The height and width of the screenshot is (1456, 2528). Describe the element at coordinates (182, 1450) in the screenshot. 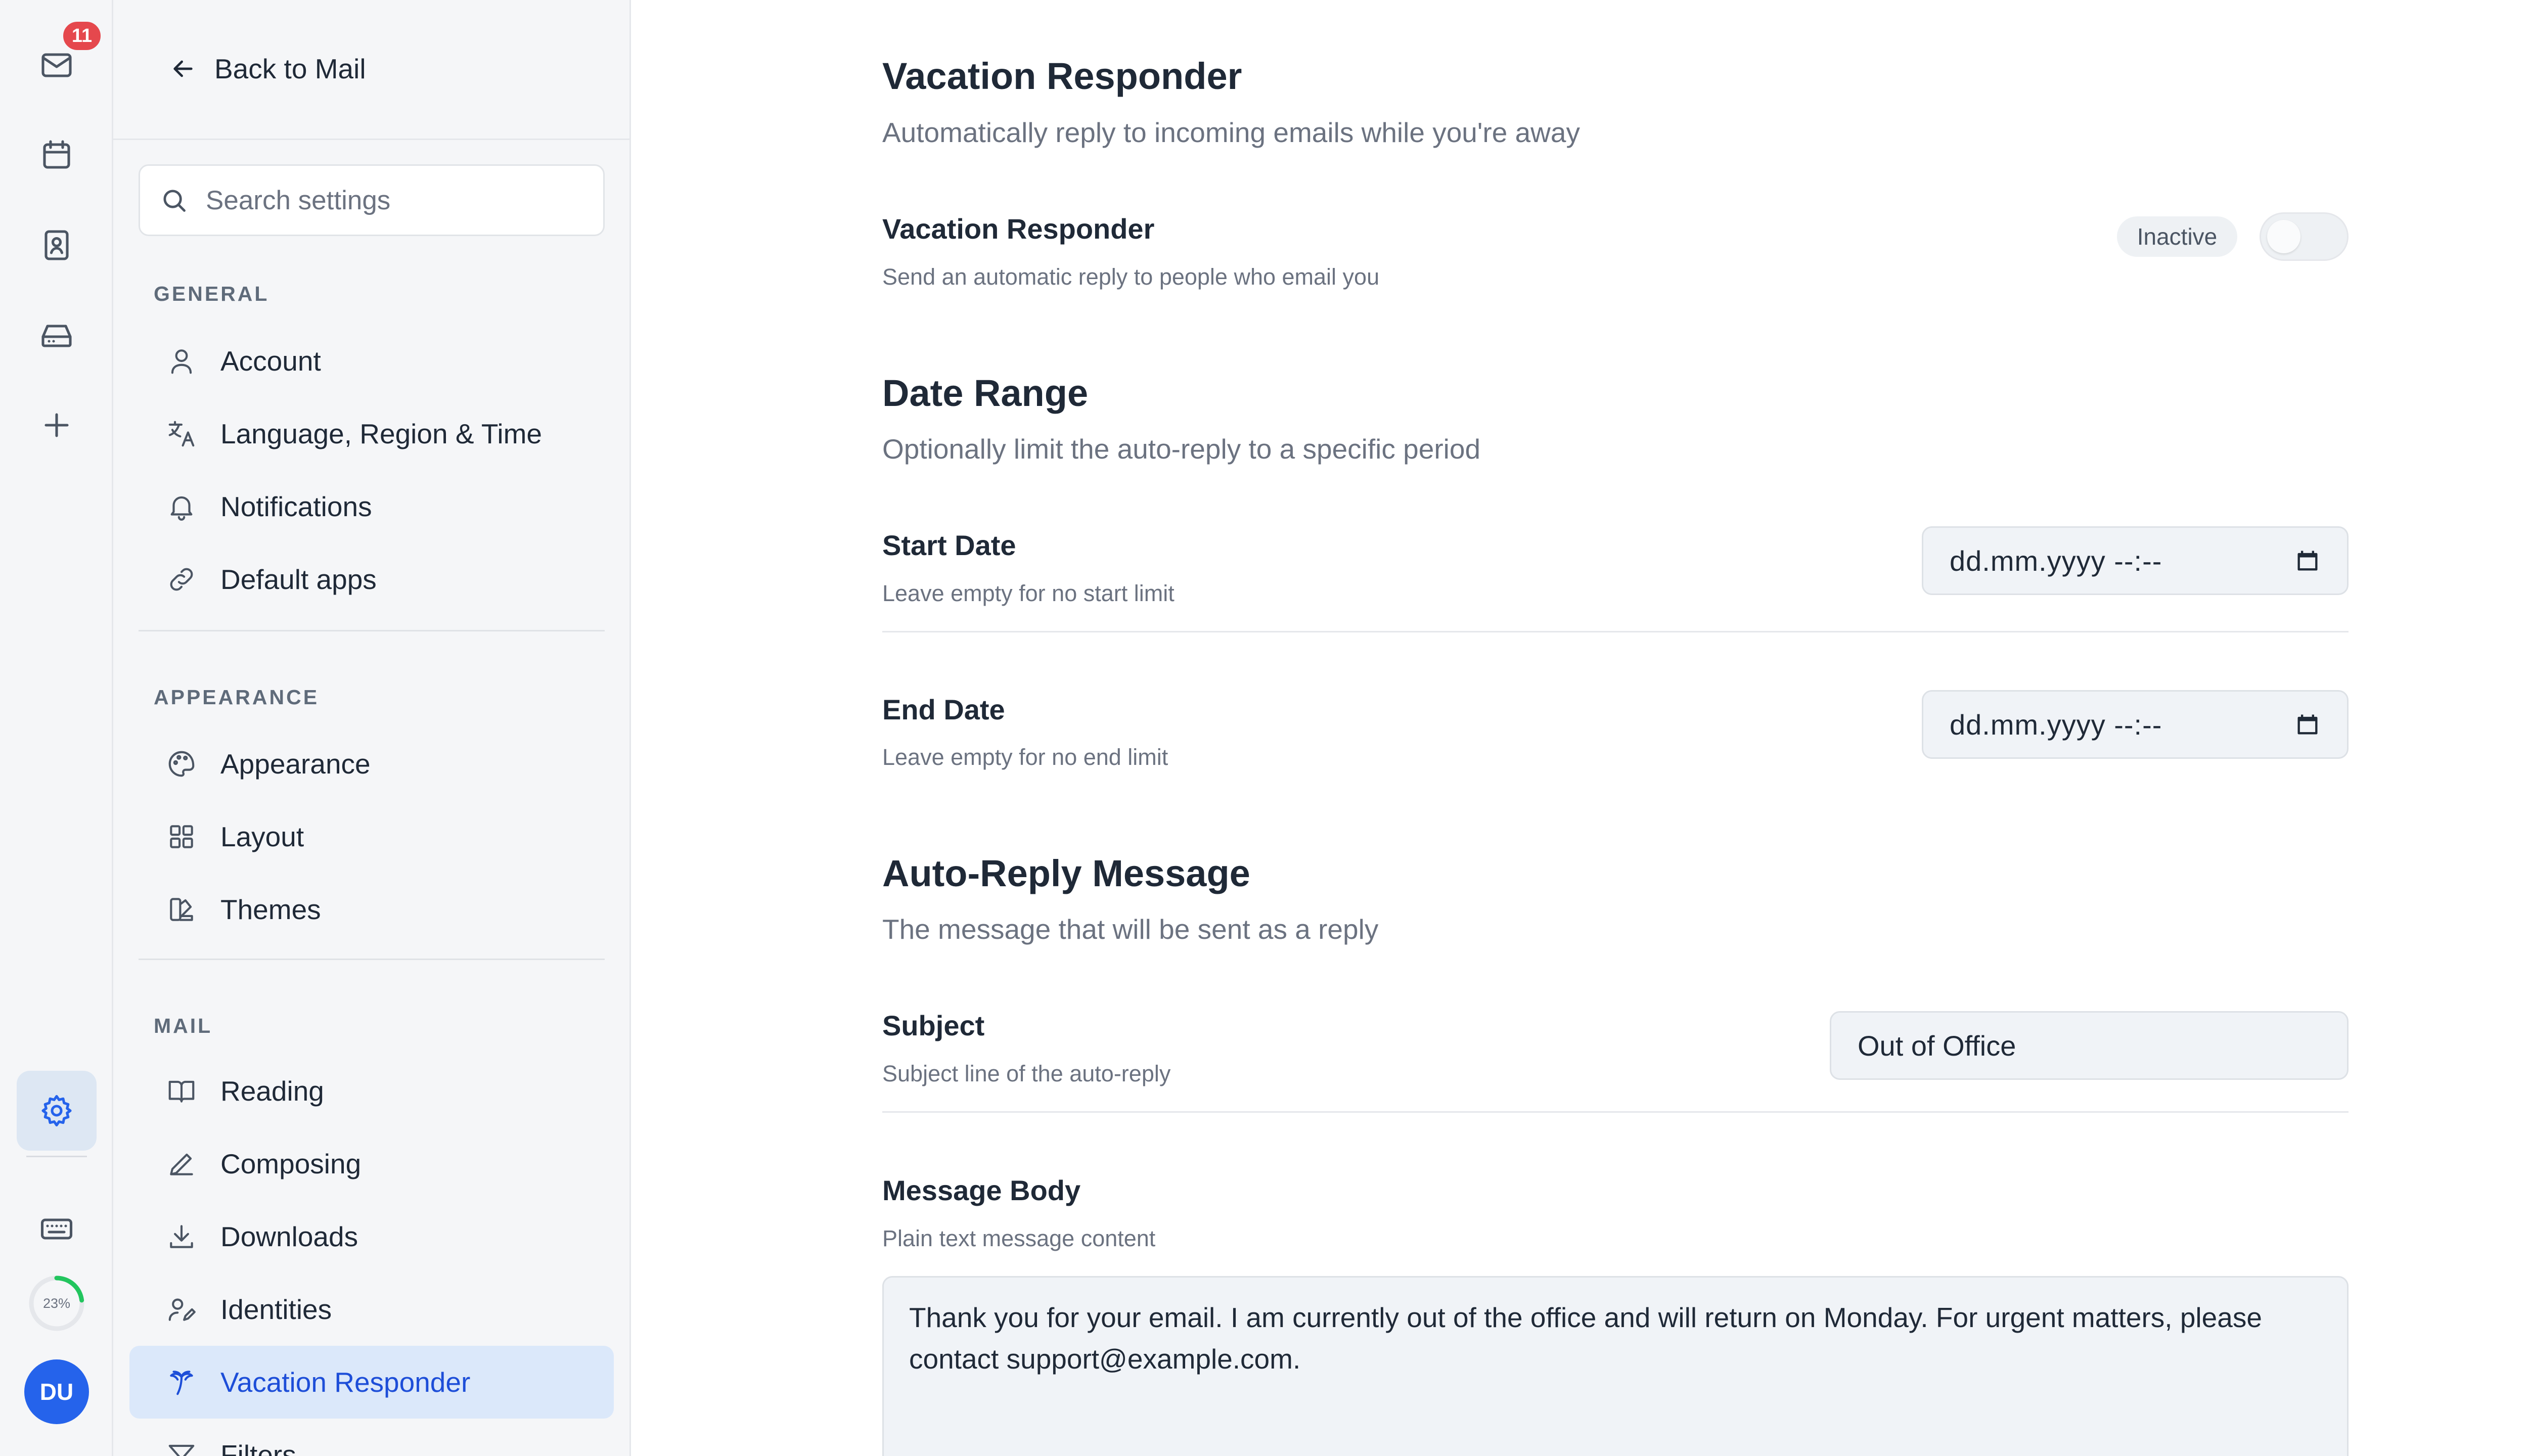

I see `filter-icon` at that location.